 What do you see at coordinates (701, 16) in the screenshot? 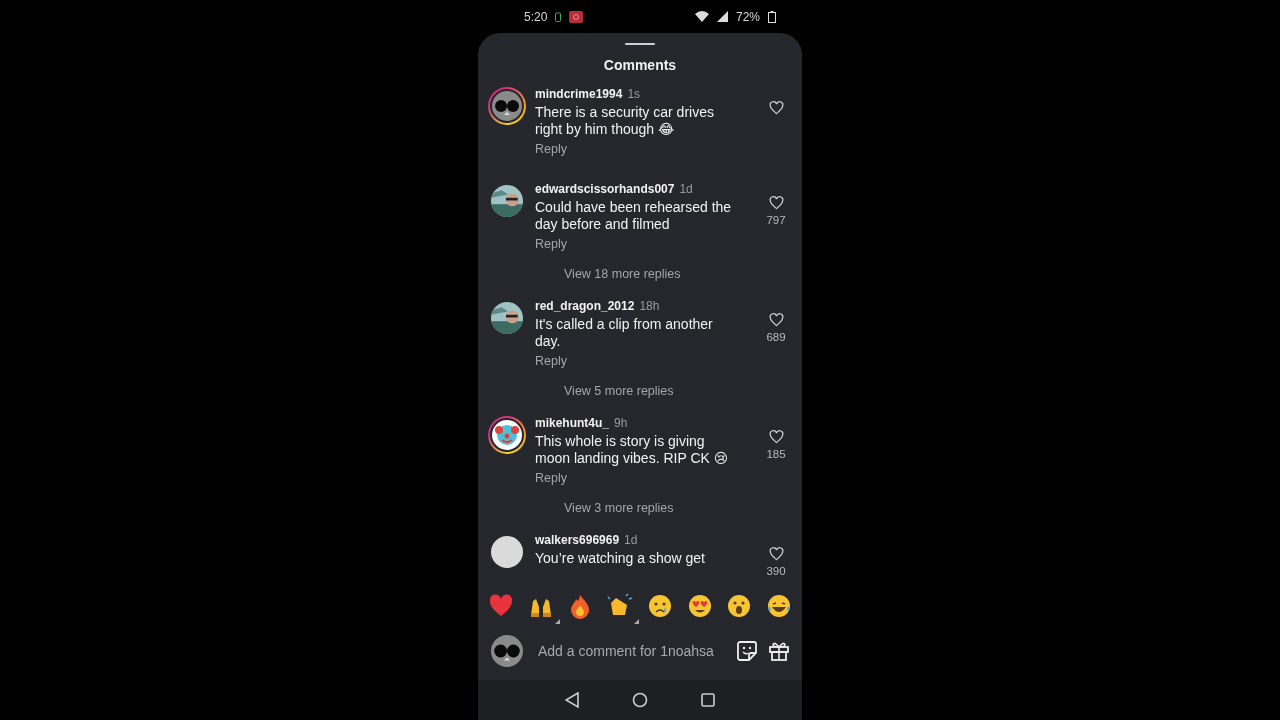
I see `wifi-icon` at bounding box center [701, 16].